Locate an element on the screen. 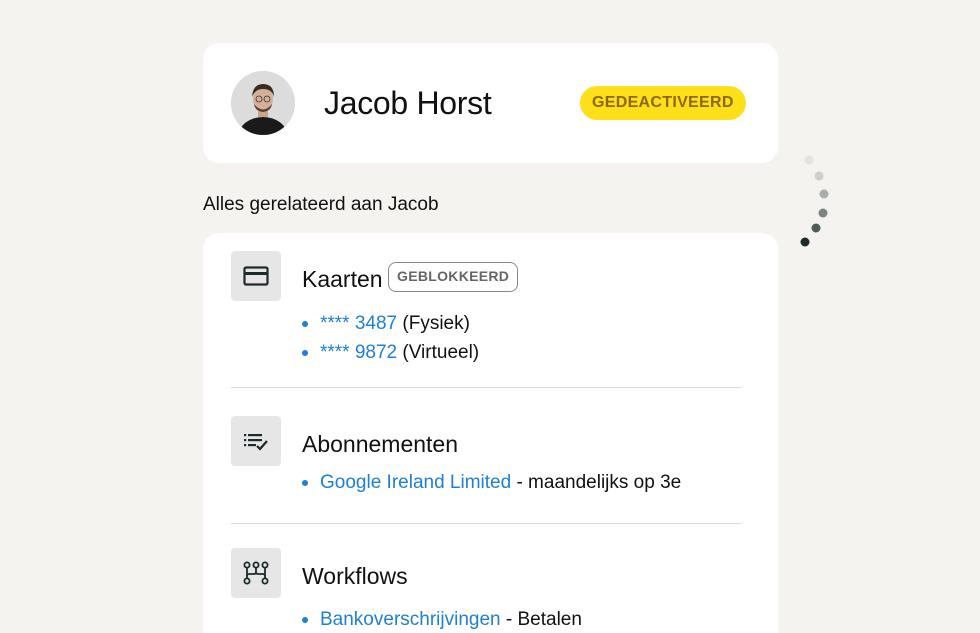 This screenshot has width=980, height=633. list-item: **** 3487 (Fysiek) is located at coordinates (390, 323).